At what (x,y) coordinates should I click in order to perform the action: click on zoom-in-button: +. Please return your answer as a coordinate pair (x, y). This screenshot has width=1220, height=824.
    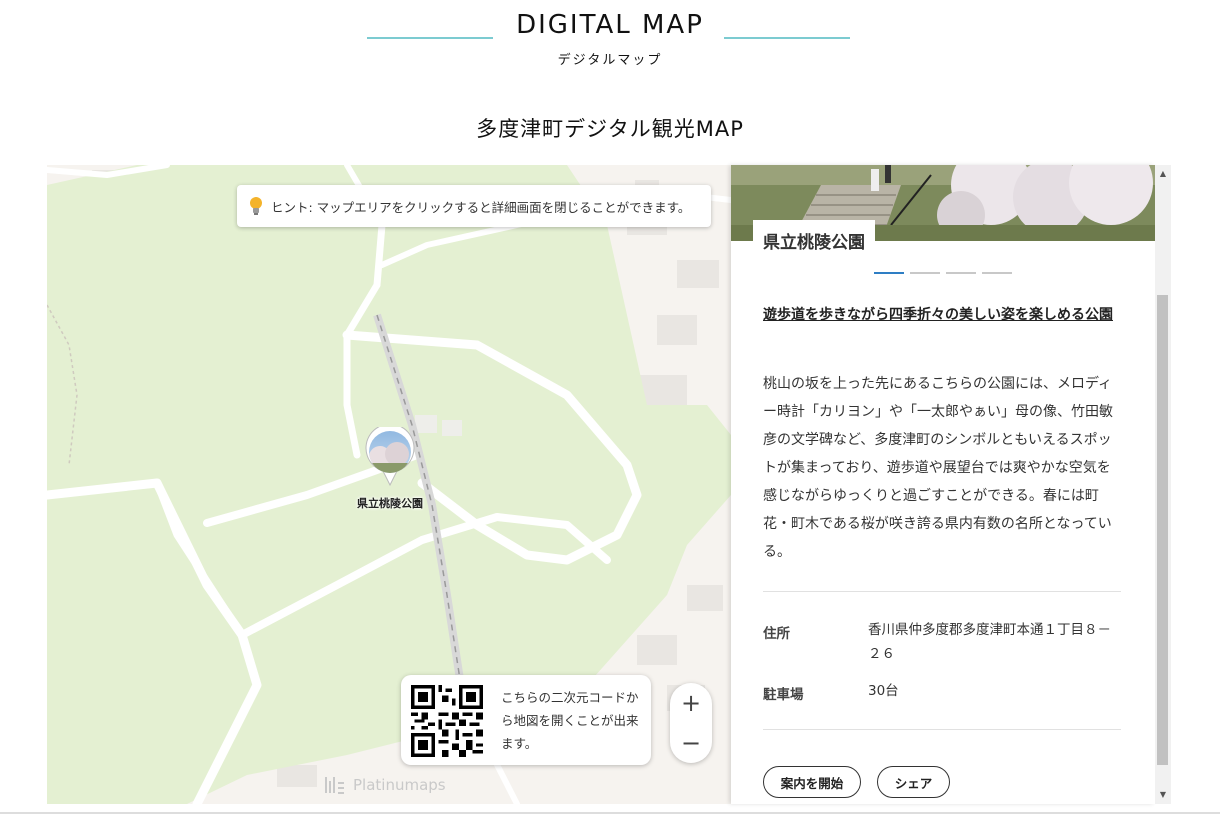
    Looking at the image, I should click on (691, 703).